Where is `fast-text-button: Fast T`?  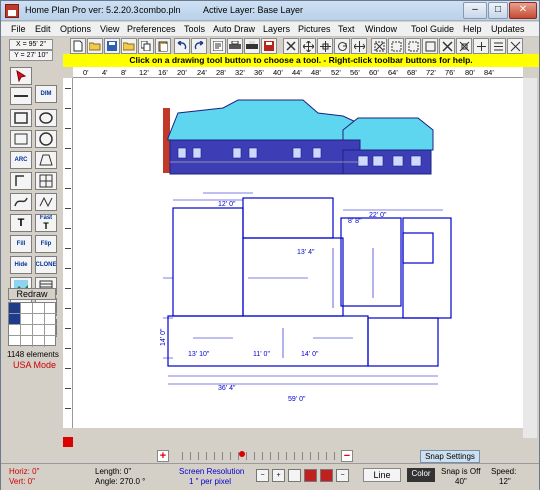 fast-text-button: Fast T is located at coordinates (46, 223).